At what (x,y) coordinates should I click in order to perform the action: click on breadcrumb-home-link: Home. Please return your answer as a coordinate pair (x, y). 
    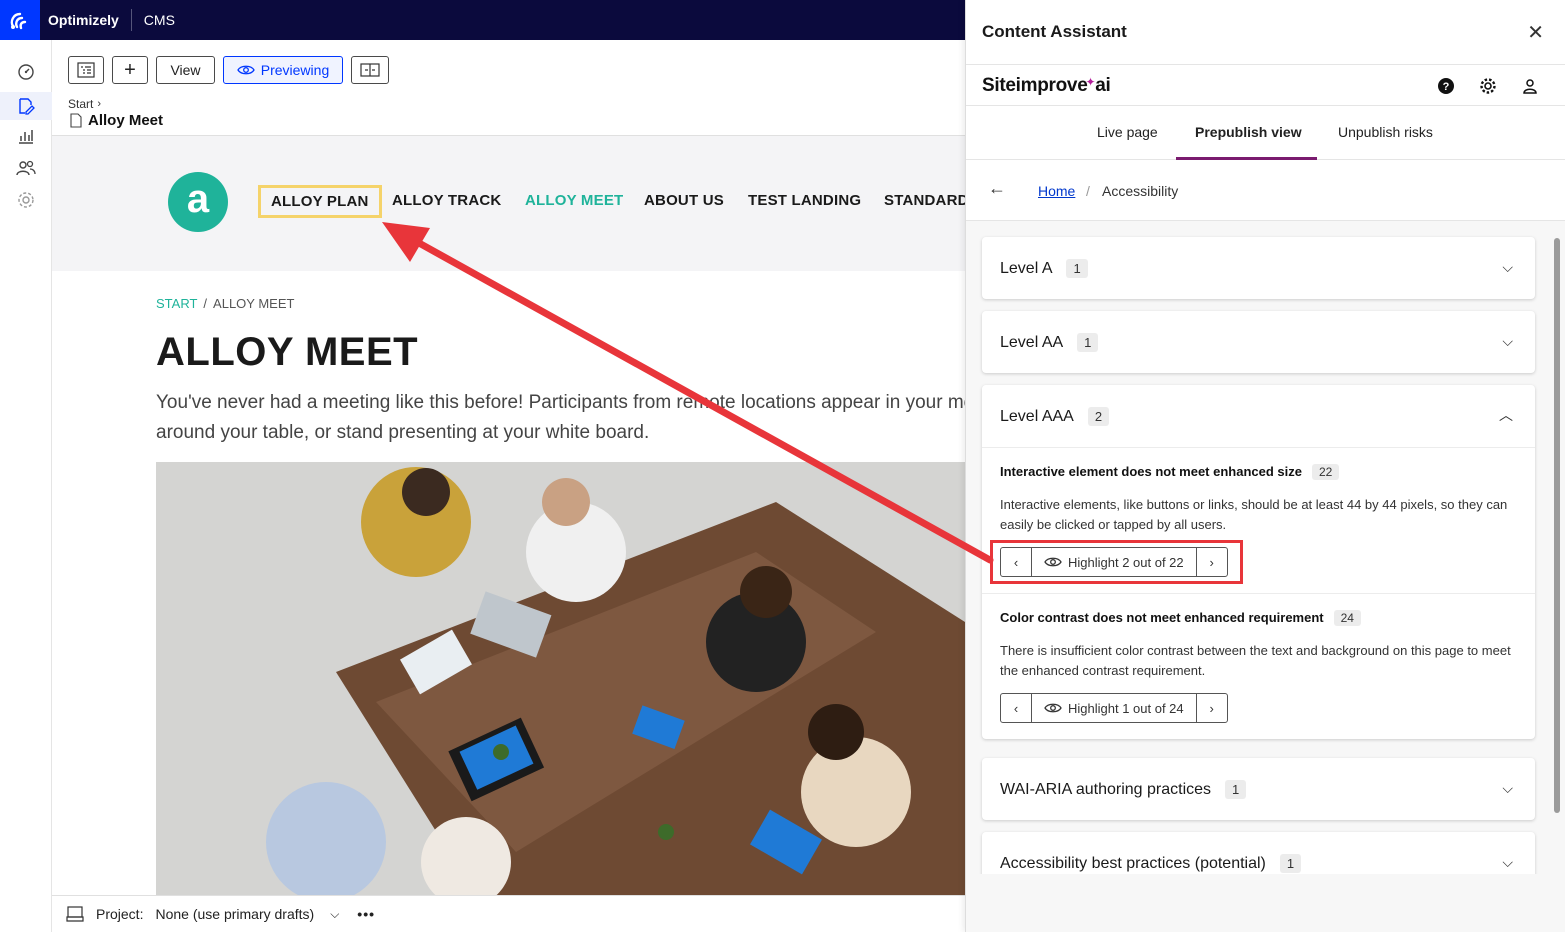
    Looking at the image, I should click on (1056, 191).